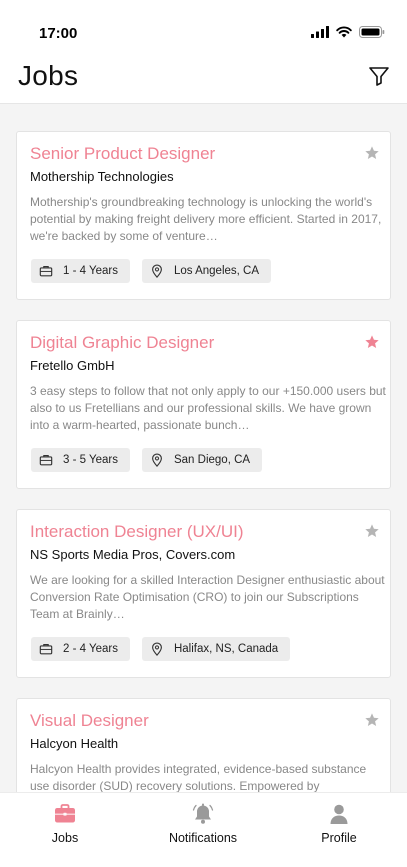 This screenshot has width=407, height=867. What do you see at coordinates (226, 649) in the screenshot?
I see `location-label: Halifax, NS, Canada` at bounding box center [226, 649].